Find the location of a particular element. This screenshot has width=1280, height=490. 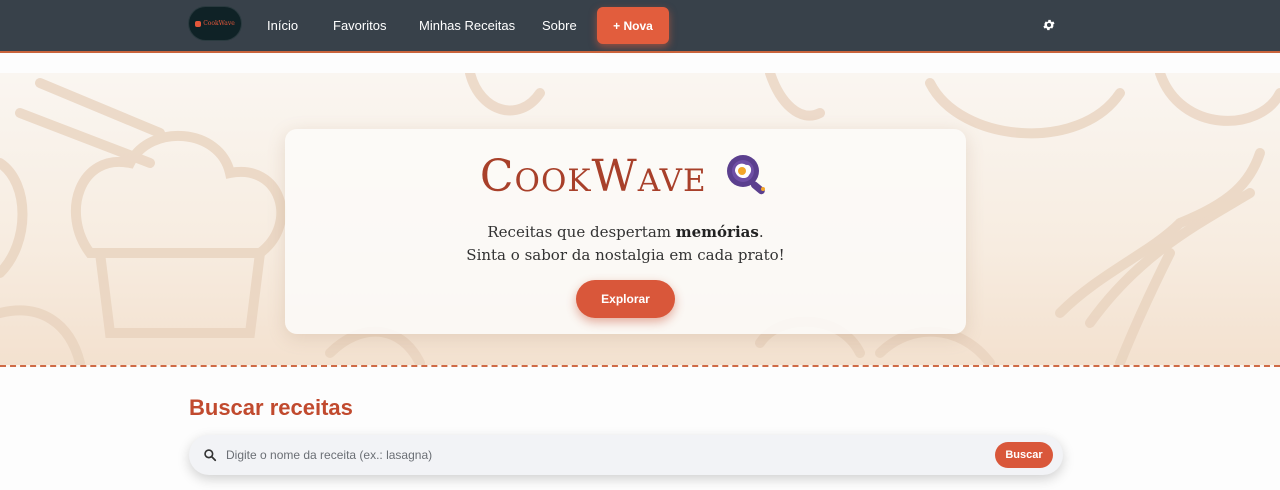

logo-pan-icon is located at coordinates (198, 23).